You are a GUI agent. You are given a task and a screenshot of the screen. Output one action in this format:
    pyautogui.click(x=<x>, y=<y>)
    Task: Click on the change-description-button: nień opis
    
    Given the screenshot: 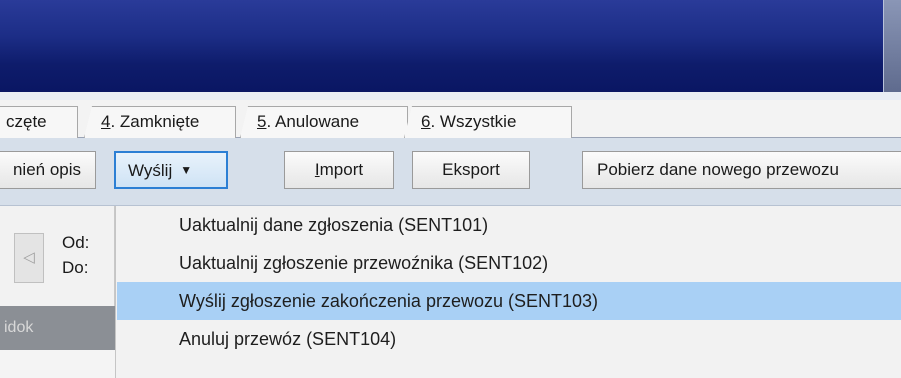 What is the action you would take?
    pyautogui.click(x=48, y=170)
    